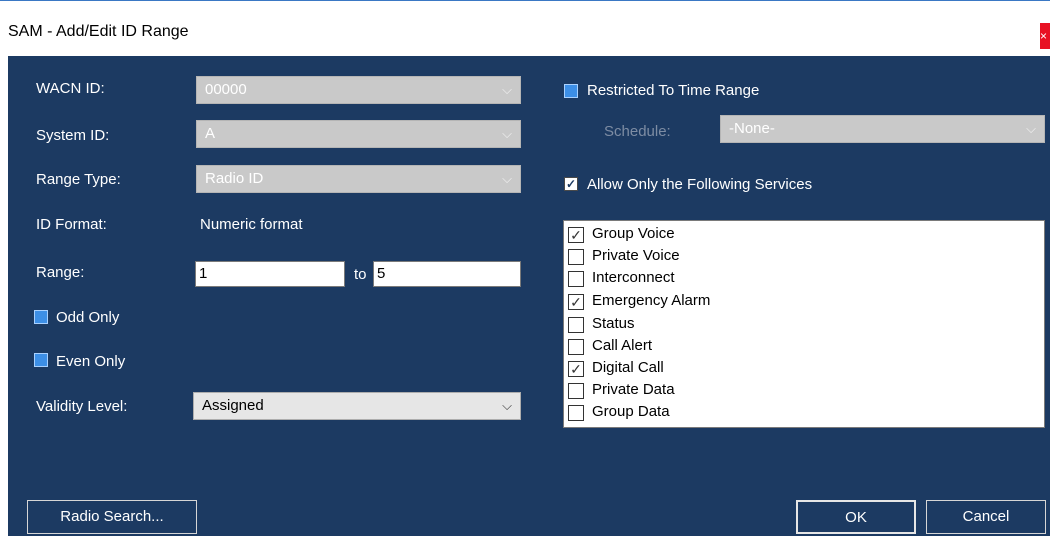 The height and width of the screenshot is (548, 1050). What do you see at coordinates (651, 300) in the screenshot?
I see `service-label: Emergency Alarm` at bounding box center [651, 300].